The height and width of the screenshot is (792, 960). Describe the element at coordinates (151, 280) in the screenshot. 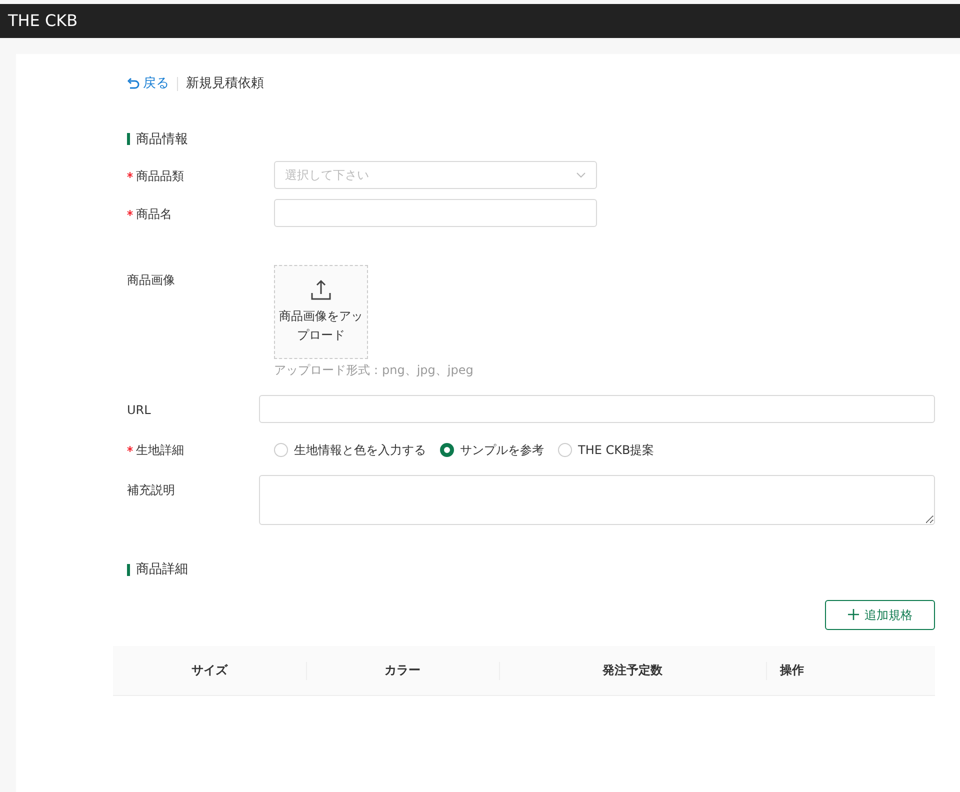

I see `field-label: 商品画像` at that location.